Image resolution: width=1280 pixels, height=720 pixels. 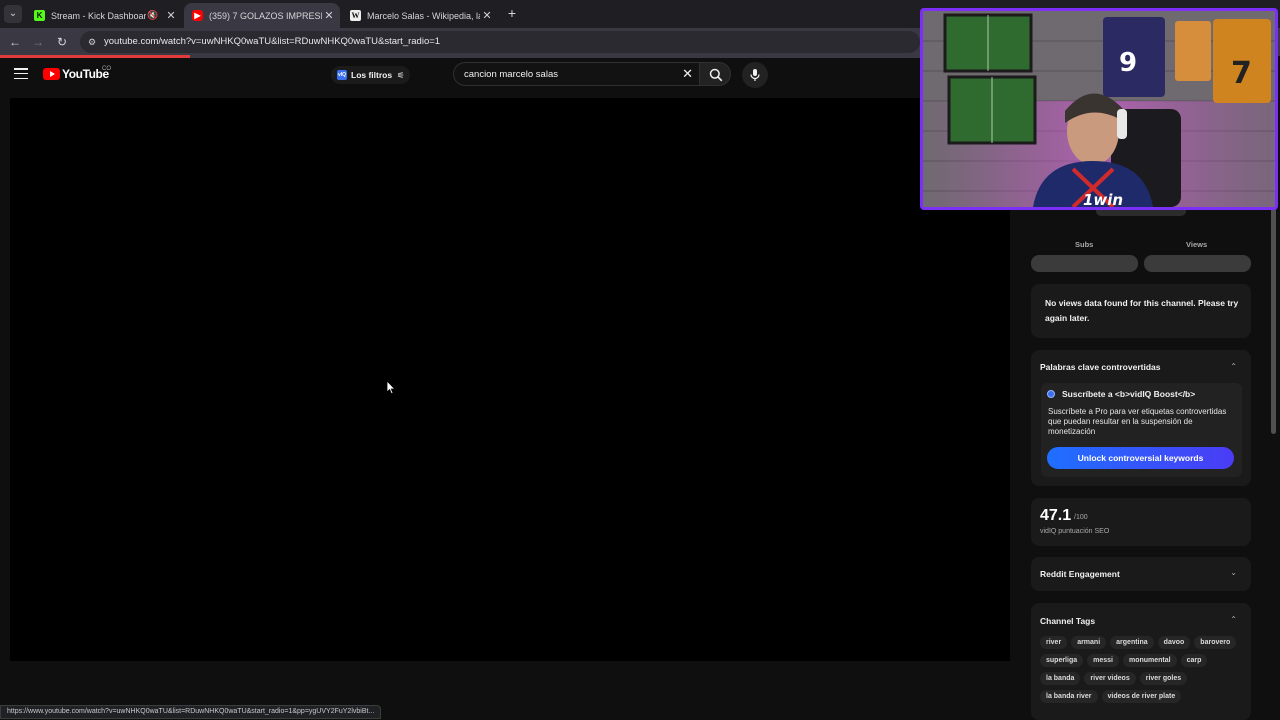 What do you see at coordinates (38, 42) in the screenshot?
I see `forward-arrow-icon: →` at bounding box center [38, 42].